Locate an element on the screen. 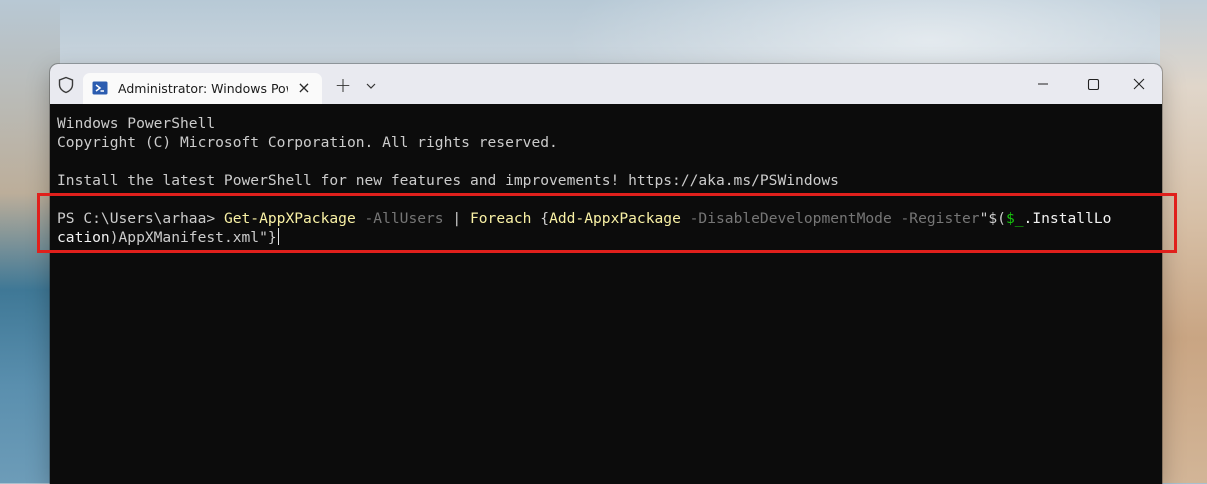 The image size is (1207, 484). chevron-down-icon is located at coordinates (371, 86).